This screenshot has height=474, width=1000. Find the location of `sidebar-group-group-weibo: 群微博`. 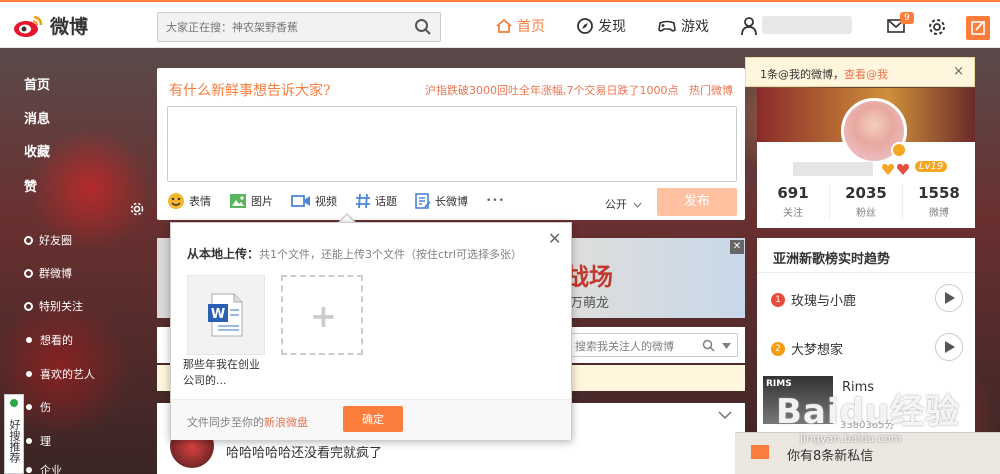

sidebar-group-group-weibo: 群微博 is located at coordinates (48, 273).